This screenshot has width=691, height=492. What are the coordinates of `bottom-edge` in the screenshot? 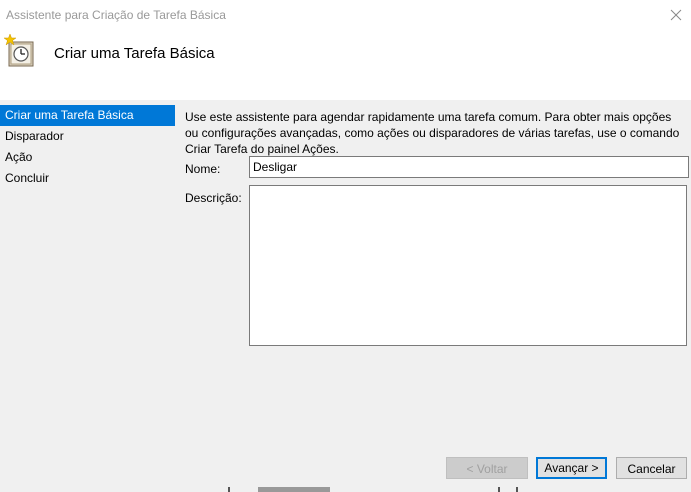 It's located at (345, 489).